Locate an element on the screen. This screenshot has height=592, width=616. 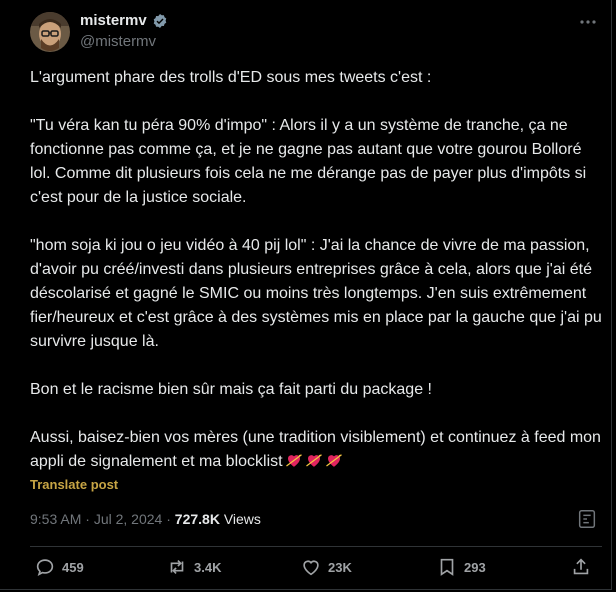
share-button is located at coordinates (581, 567).